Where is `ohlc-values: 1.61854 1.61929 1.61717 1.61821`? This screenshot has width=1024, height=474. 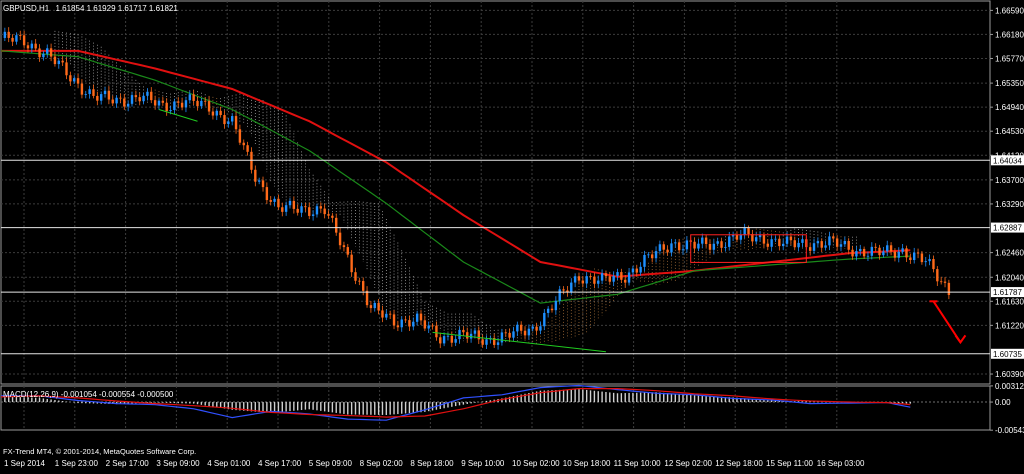 ohlc-values: 1.61854 1.61929 1.61717 1.61821 is located at coordinates (116, 8).